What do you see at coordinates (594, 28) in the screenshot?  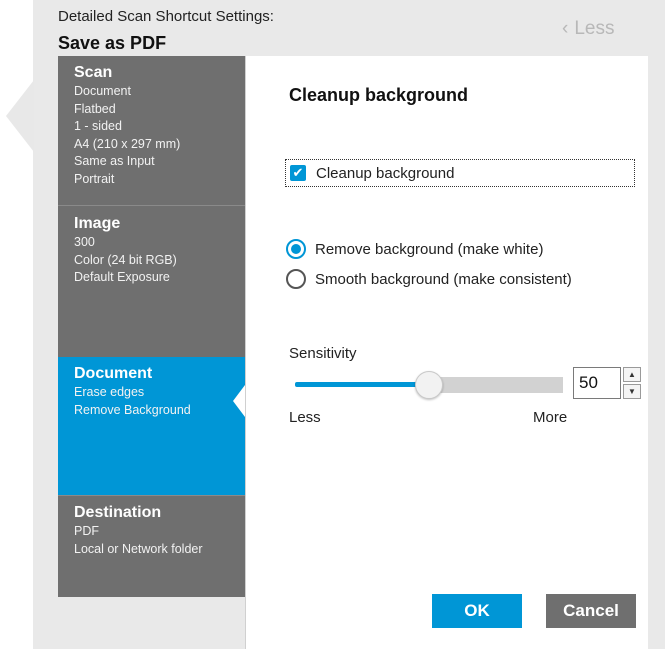 I see `less-label: Less` at bounding box center [594, 28].